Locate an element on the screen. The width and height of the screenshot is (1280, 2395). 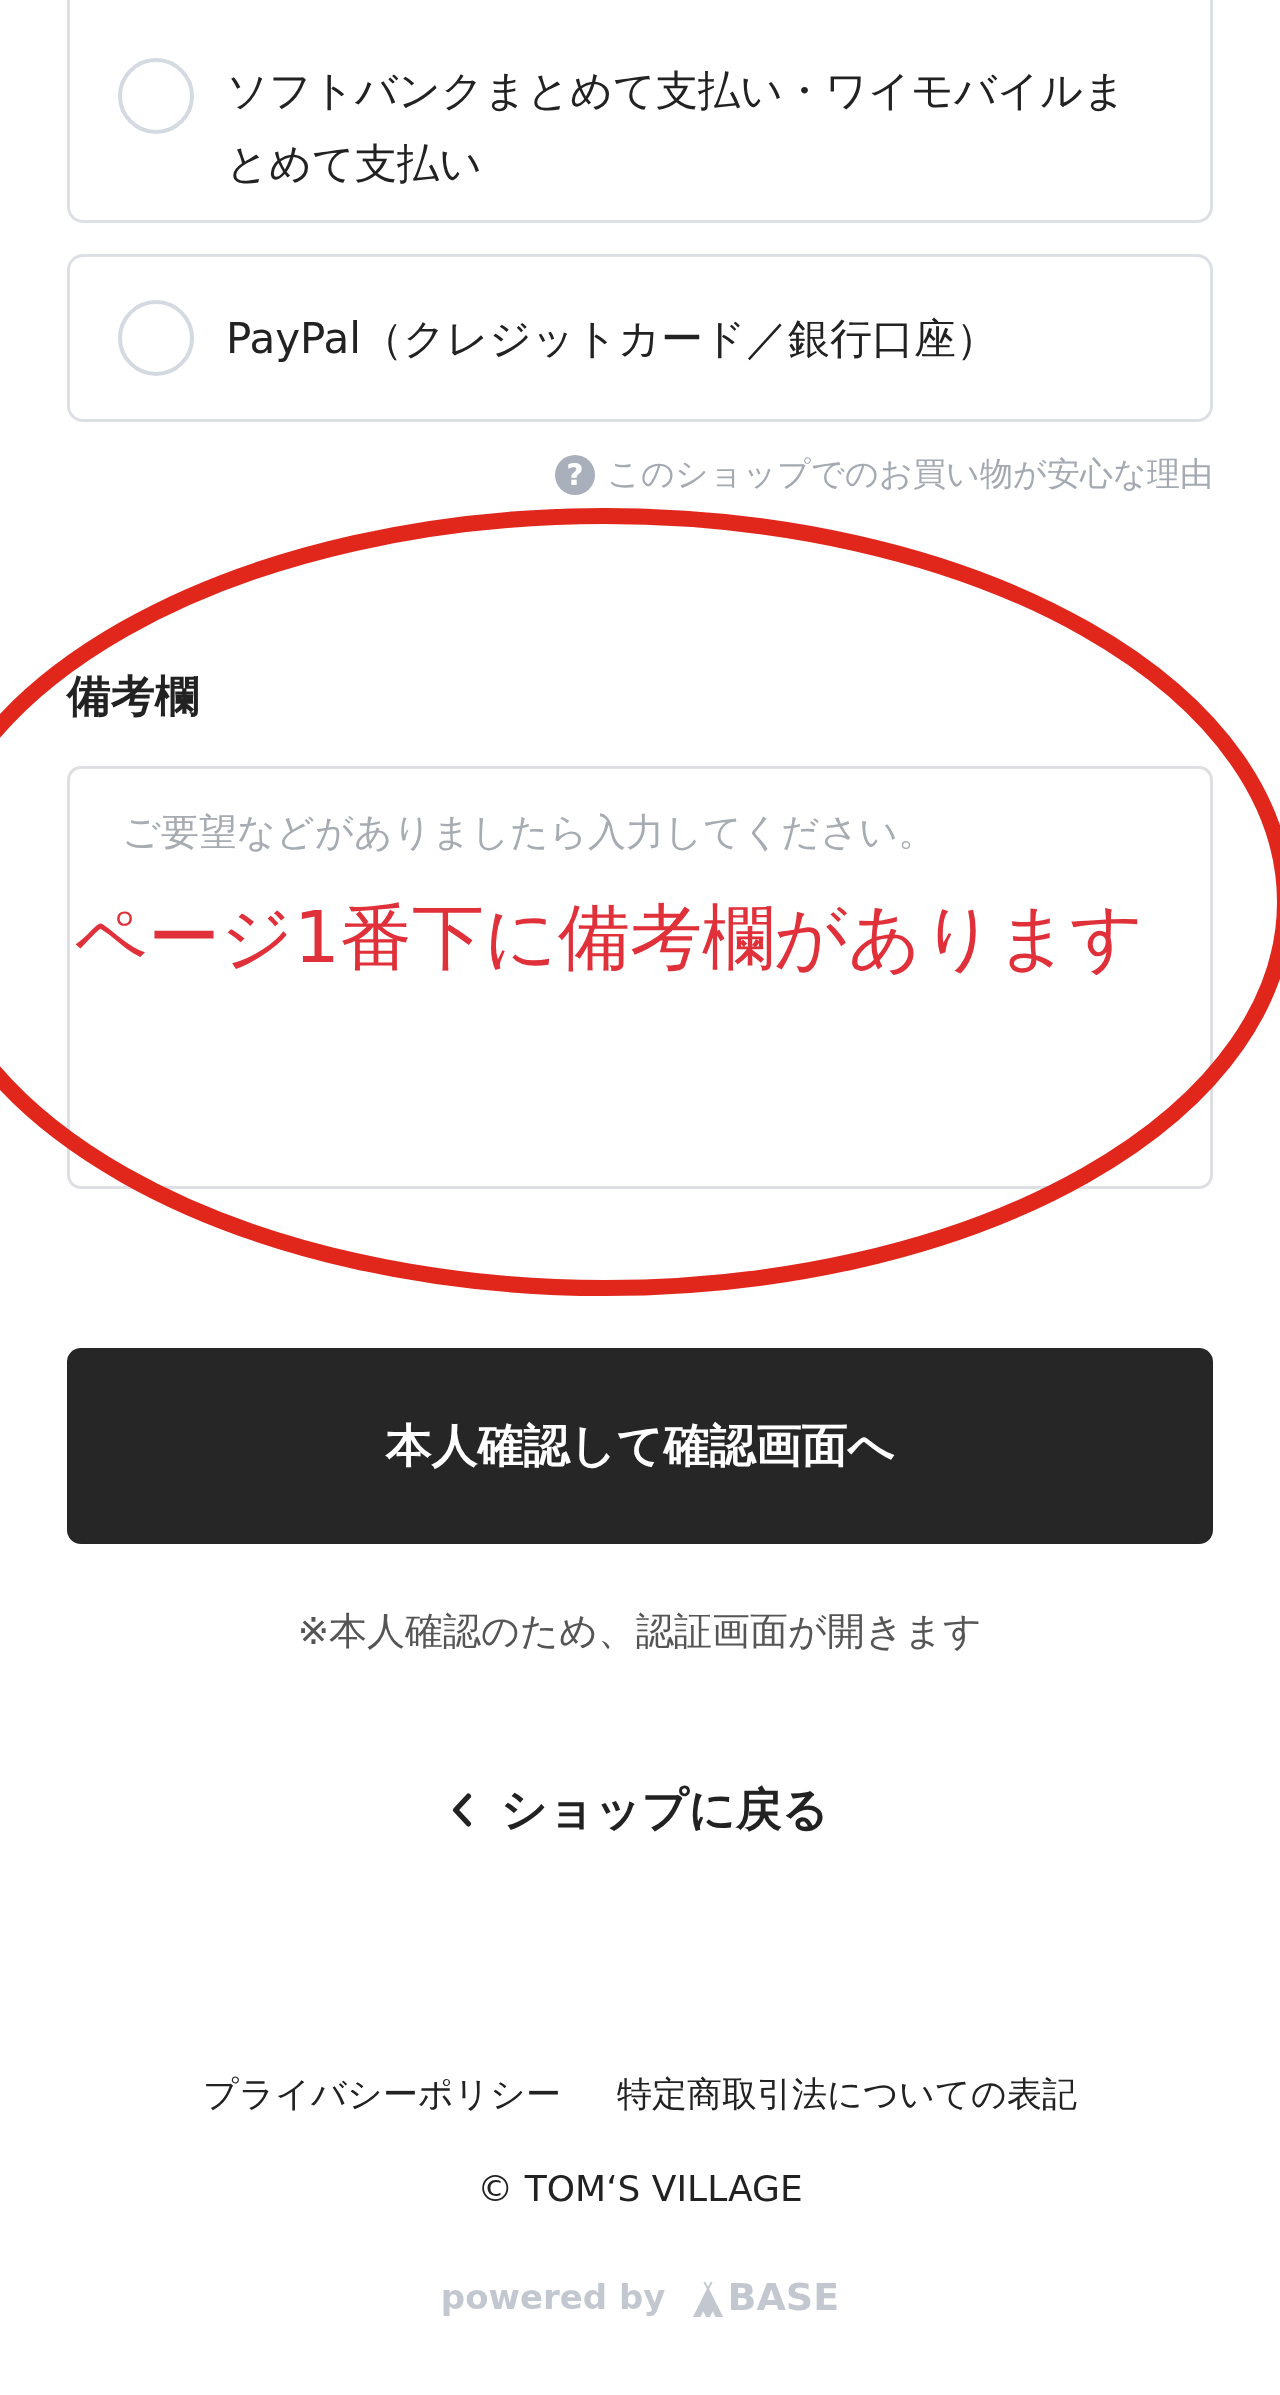
annotation-text: ページ1番下に備考欄があります is located at coordinates (609, 937).